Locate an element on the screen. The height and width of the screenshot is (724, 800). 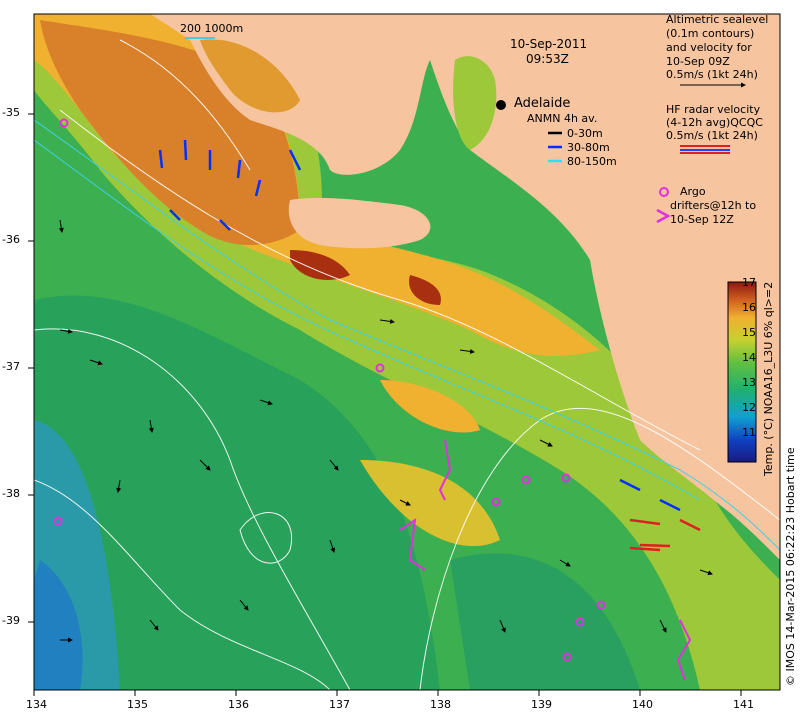
scale-bar-label: 200 1000m is located at coordinates (212, 28).